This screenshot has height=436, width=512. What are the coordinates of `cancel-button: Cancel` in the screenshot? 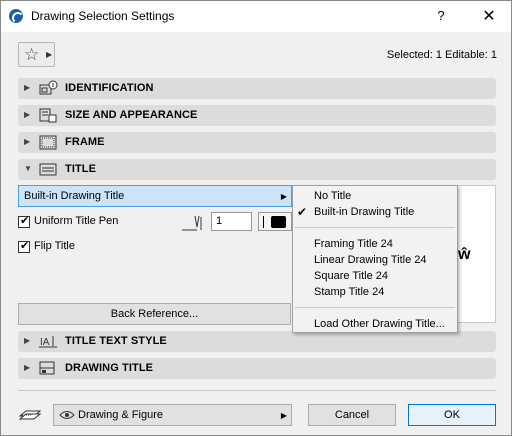 It's located at (352, 415).